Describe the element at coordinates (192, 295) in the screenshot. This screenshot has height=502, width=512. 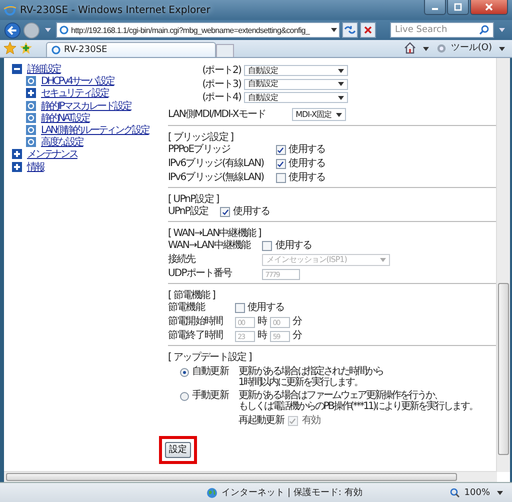
I see `section-title: [ 節電機能 ]` at that location.